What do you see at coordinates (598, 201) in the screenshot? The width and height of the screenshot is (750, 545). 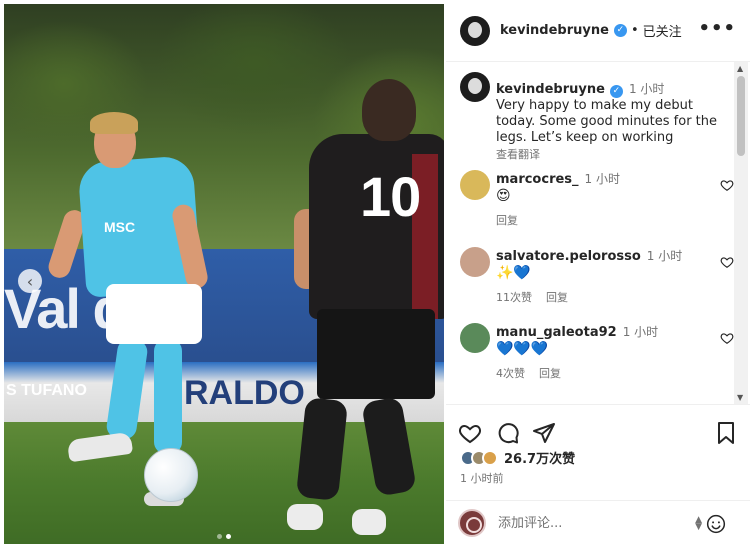 I see `comment-item: marcocres_ 1 小时 😍 回复` at bounding box center [598, 201].